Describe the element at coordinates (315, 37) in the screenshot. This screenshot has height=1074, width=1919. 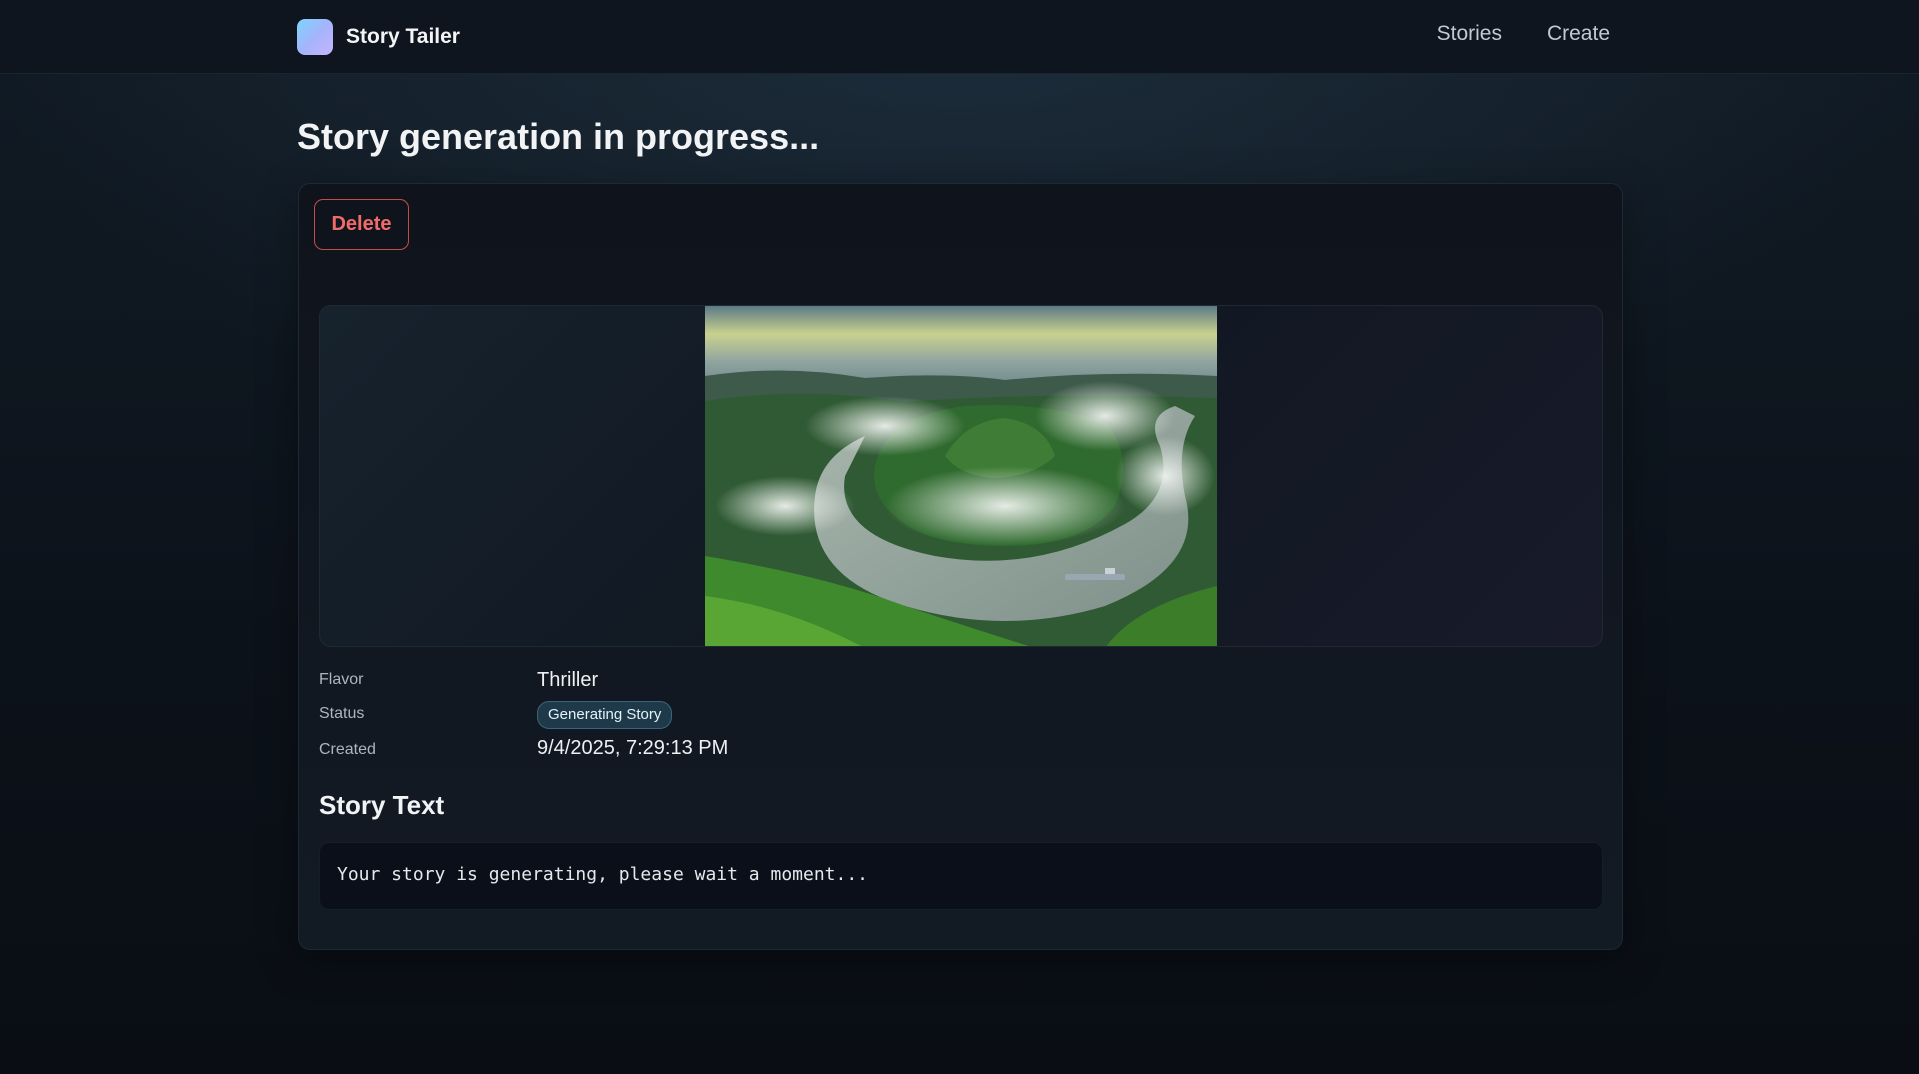
I see `story-tailer-logo-icon` at that location.